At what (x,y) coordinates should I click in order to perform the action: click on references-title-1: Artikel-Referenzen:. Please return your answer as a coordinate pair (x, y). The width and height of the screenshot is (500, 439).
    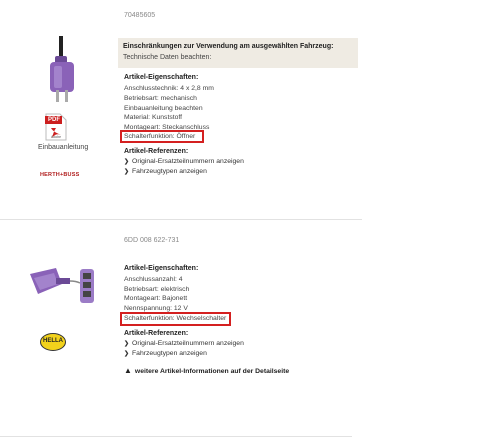
    Looking at the image, I should click on (156, 151).